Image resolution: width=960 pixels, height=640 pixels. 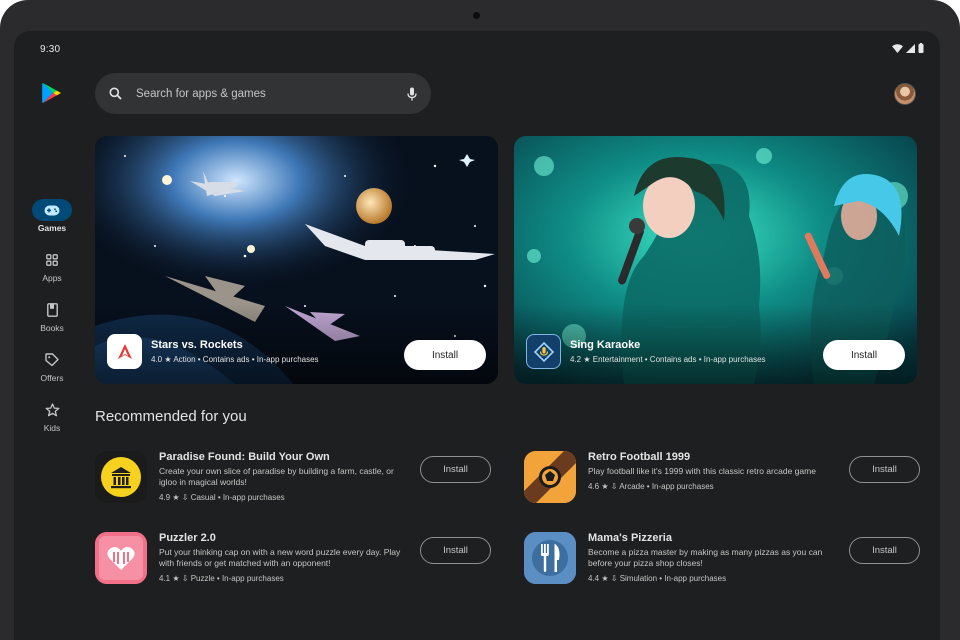 What do you see at coordinates (921, 48) in the screenshot?
I see `battery-icon` at bounding box center [921, 48].